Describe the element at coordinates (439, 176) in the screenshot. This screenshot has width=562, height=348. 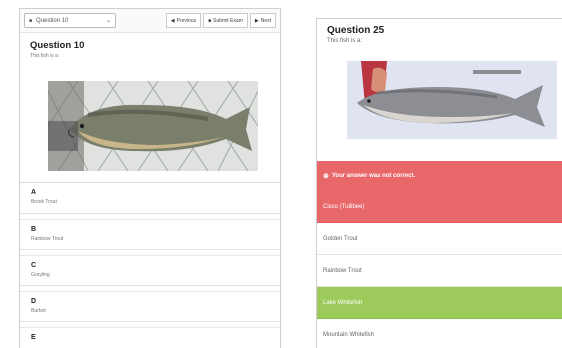
I see `incorrect-alert: ⊗ Your answer was not correct.` at that location.